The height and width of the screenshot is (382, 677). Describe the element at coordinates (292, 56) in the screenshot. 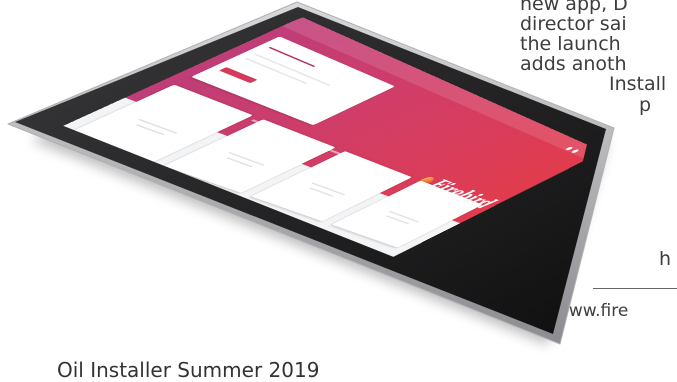

I see `hero-card-heading` at that location.